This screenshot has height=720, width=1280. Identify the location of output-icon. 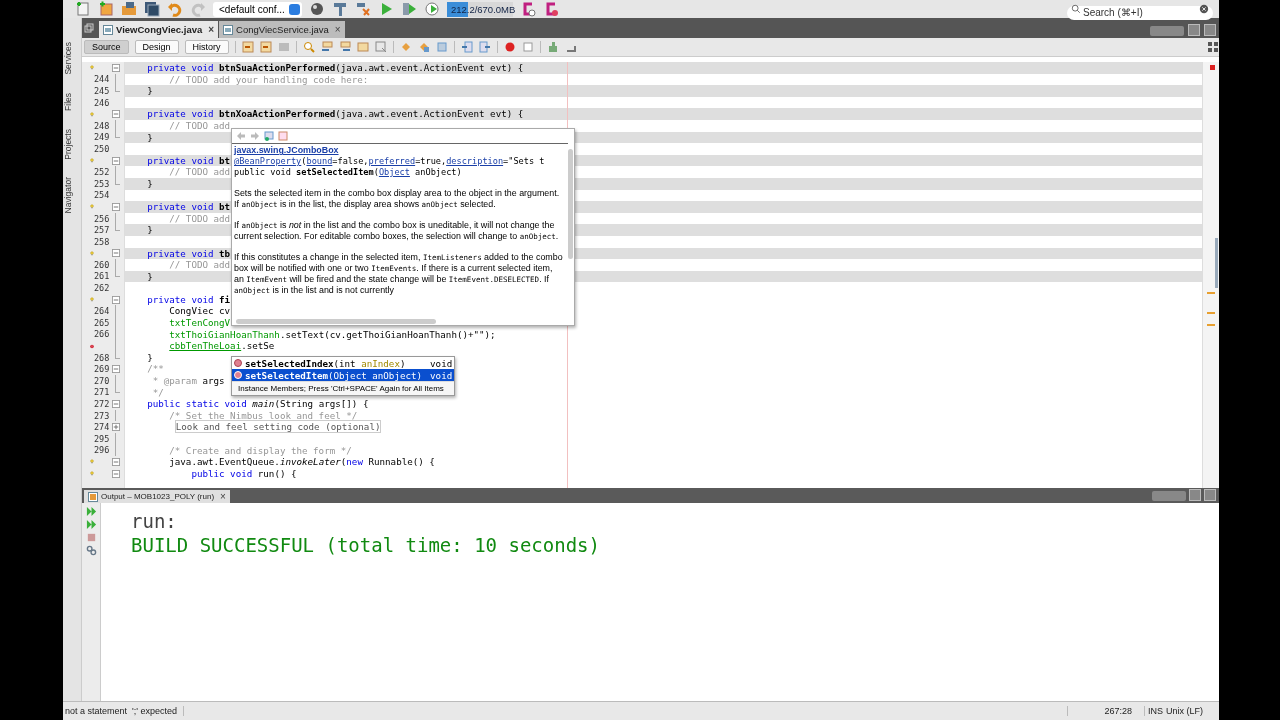
(93, 496).